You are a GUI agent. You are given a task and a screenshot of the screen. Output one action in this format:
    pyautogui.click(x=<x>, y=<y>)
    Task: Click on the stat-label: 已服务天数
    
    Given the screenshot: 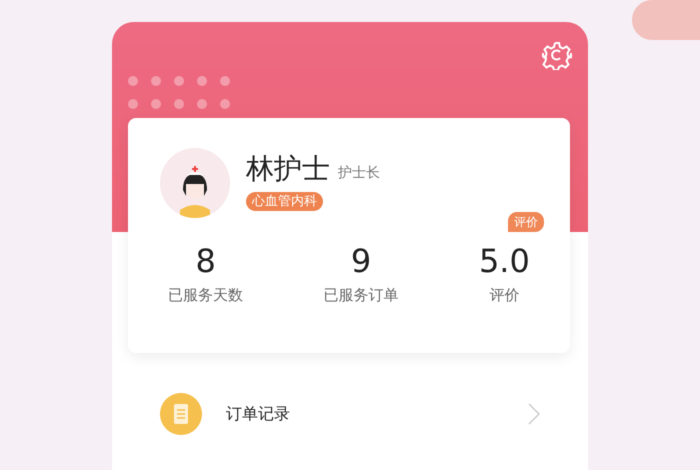 What is the action you would take?
    pyautogui.click(x=205, y=295)
    